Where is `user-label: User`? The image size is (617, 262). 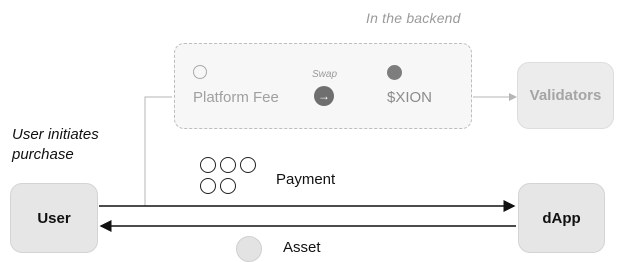 user-label: User is located at coordinates (54, 218).